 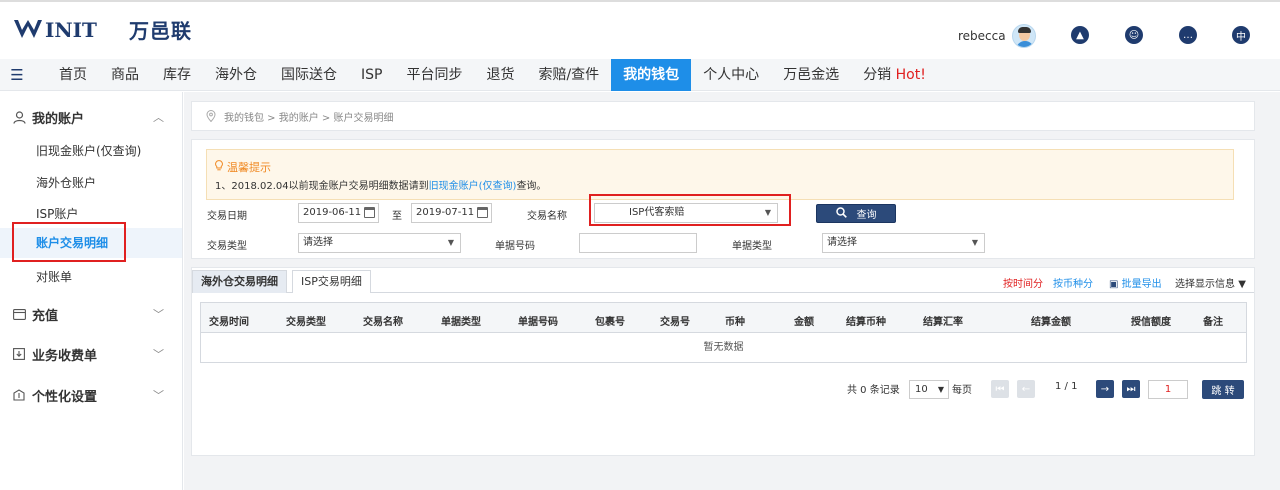 What do you see at coordinates (322, 186) in the screenshot?
I see `tip-text-prefix: 1、2018.02.04以前现金账户交易明细数据请到` at bounding box center [322, 186].